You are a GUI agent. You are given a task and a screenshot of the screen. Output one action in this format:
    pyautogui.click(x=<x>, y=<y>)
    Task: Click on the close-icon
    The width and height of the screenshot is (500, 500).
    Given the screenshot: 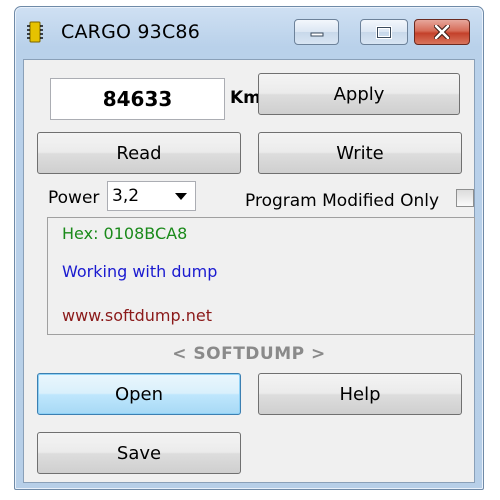 What is the action you would take?
    pyautogui.click(x=442, y=32)
    